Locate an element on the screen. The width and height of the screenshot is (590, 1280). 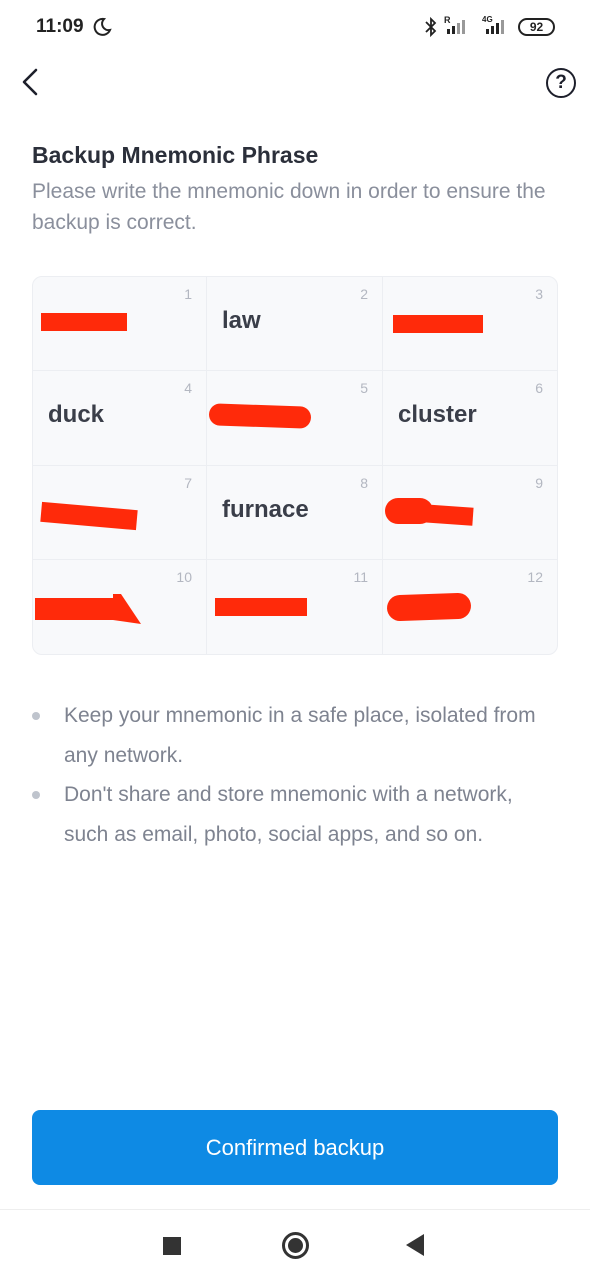
word-index: 12 is located at coordinates (535, 577).